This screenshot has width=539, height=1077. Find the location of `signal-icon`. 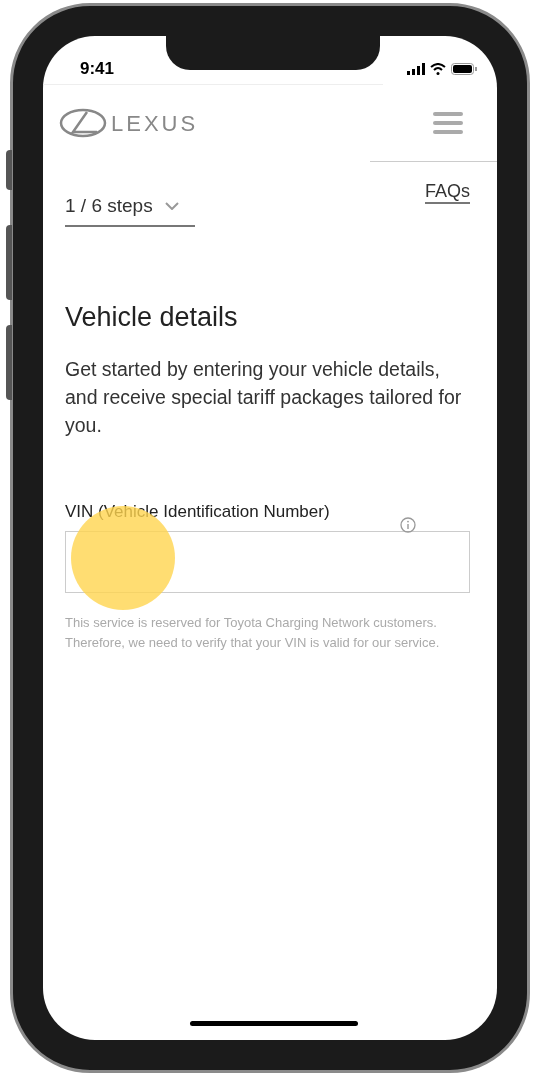

signal-icon is located at coordinates (416, 69).